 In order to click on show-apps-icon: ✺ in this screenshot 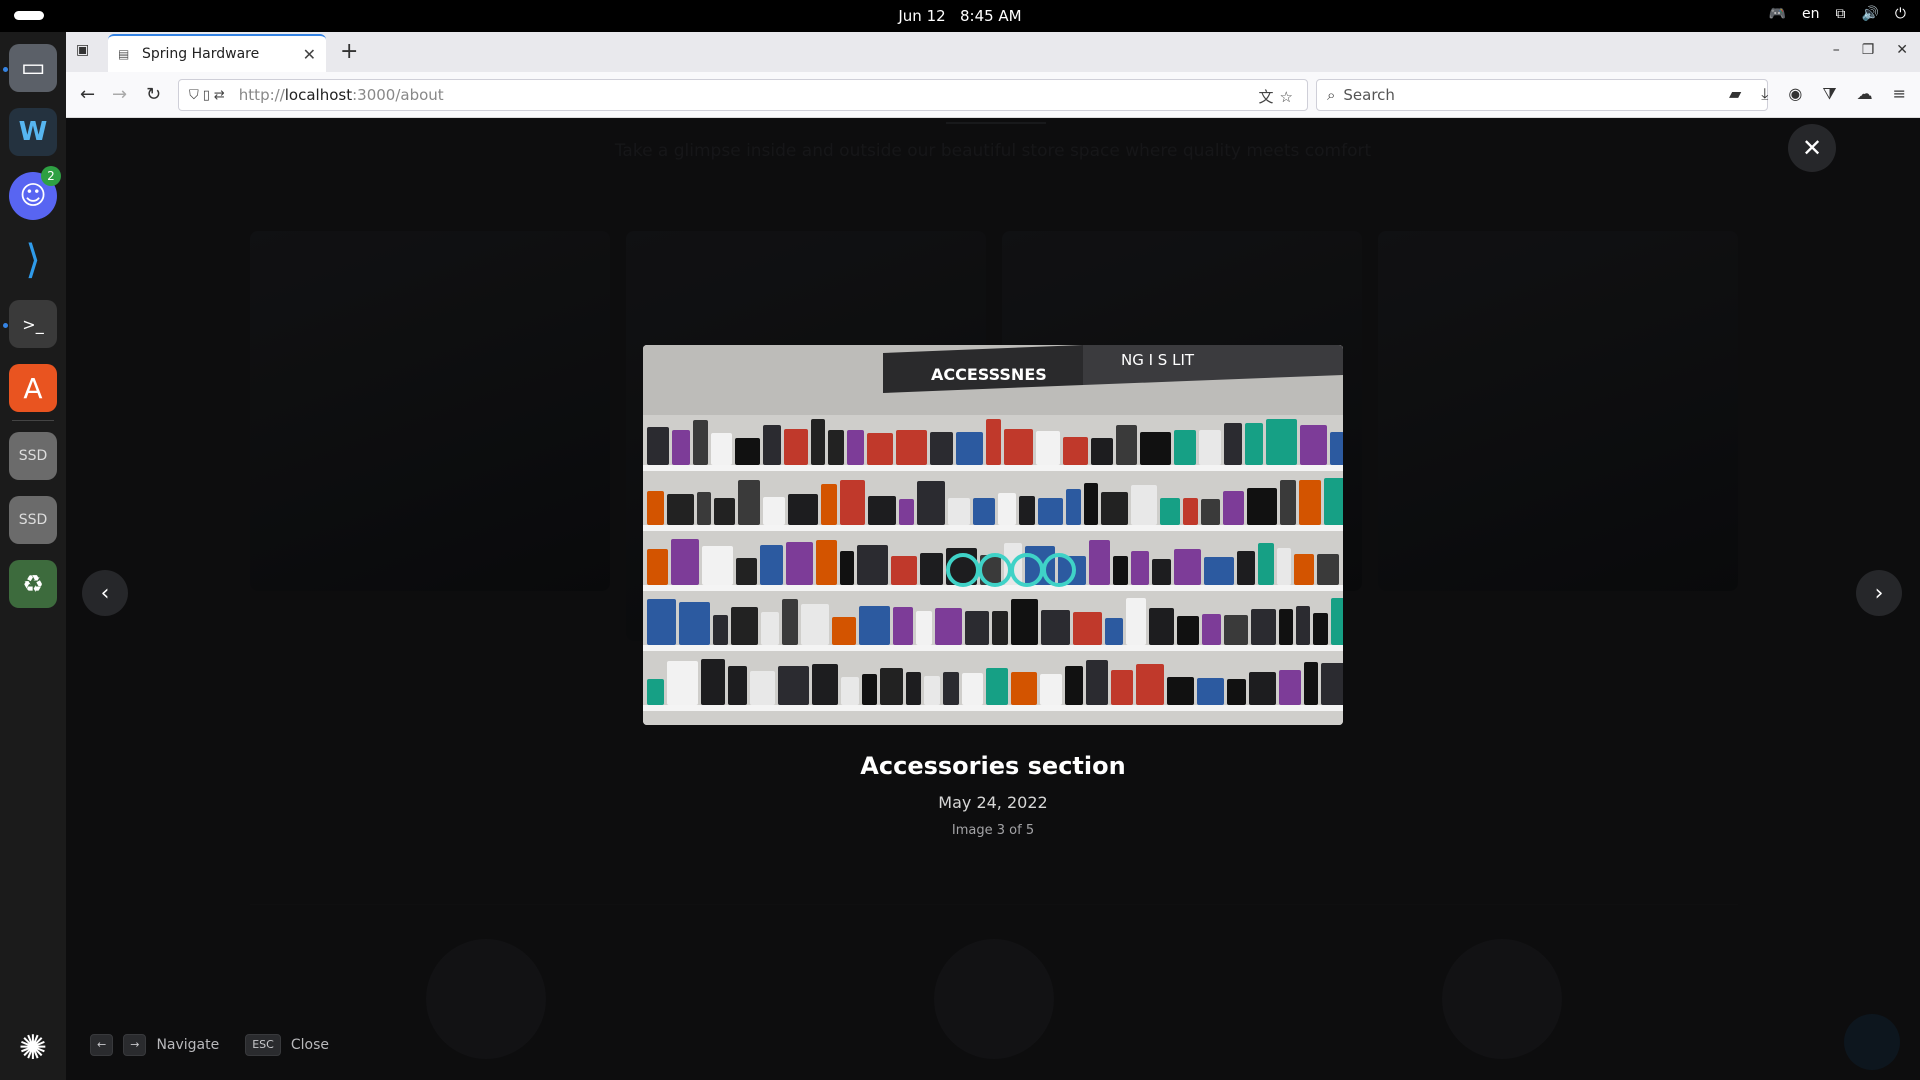, I will do `click(33, 1048)`.